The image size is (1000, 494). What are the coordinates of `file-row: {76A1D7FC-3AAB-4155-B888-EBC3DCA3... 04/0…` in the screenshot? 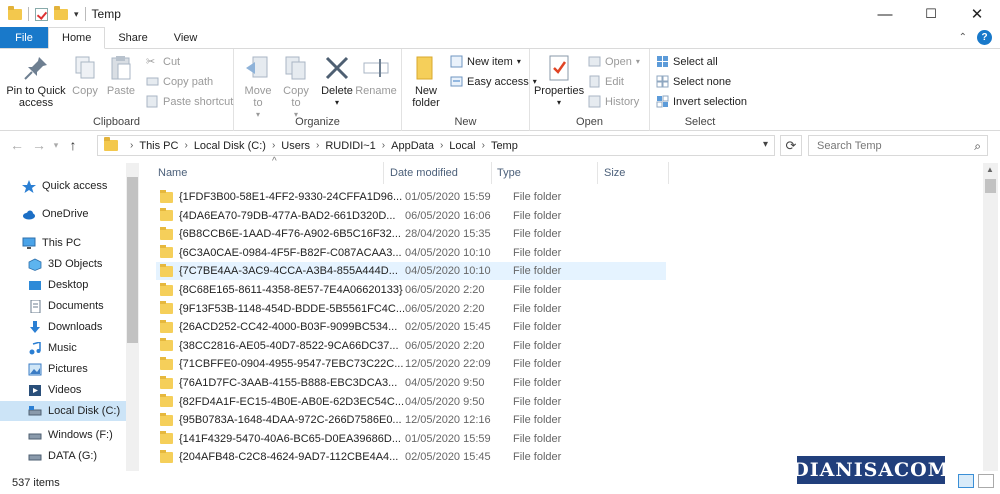 It's located at (411, 383).